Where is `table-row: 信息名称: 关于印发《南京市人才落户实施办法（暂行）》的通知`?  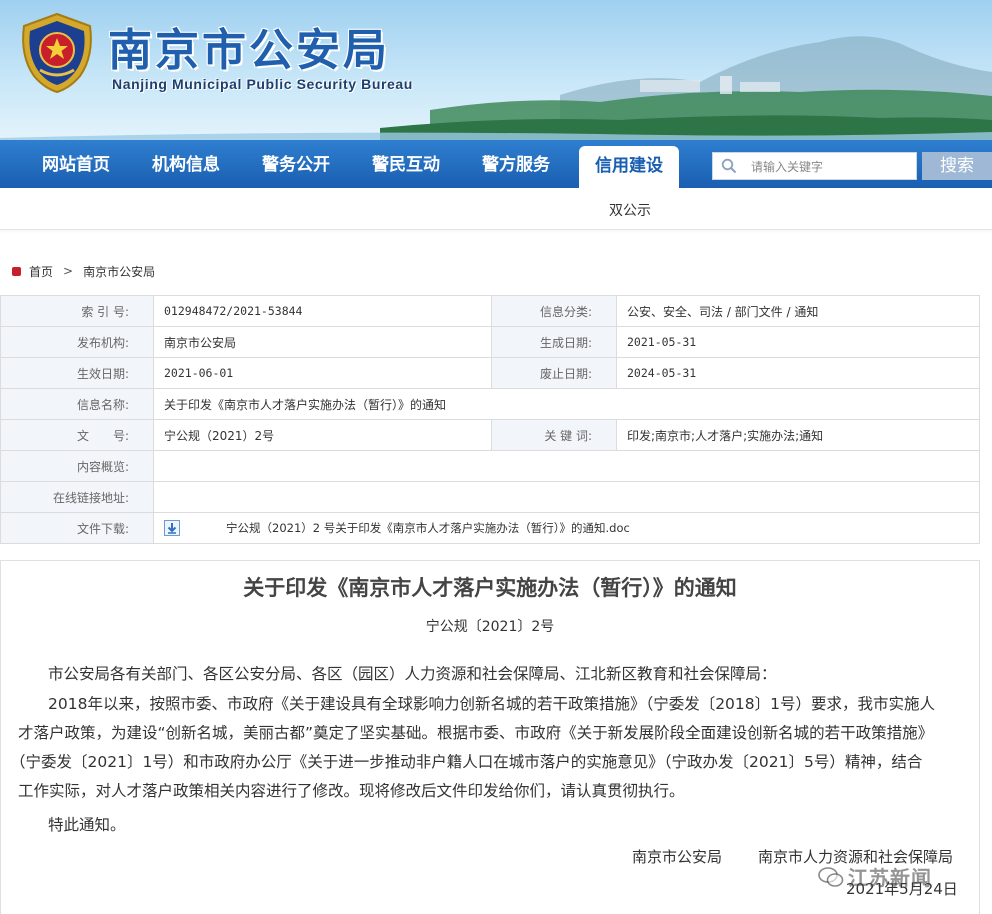 table-row: 信息名称: 关于印发《南京市人才落户实施办法（暂行）》的通知 is located at coordinates (490, 404).